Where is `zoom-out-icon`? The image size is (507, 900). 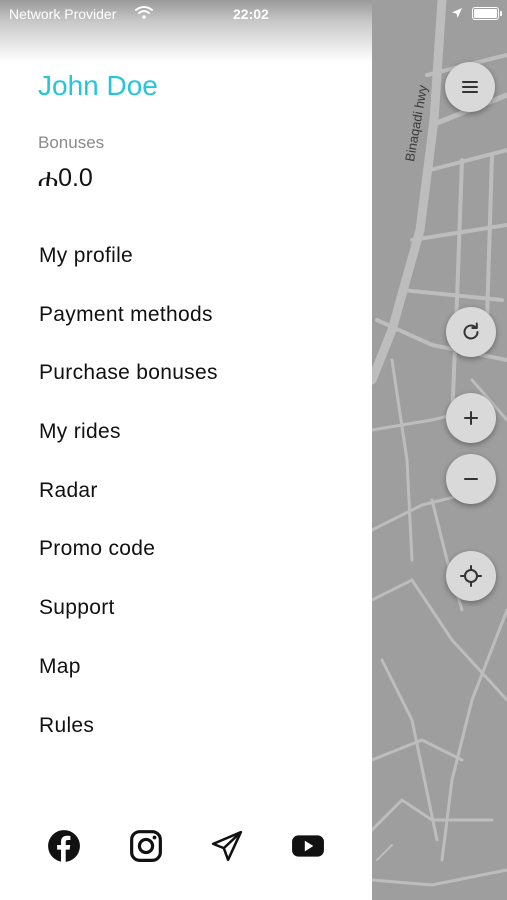
zoom-out-icon is located at coordinates (471, 479).